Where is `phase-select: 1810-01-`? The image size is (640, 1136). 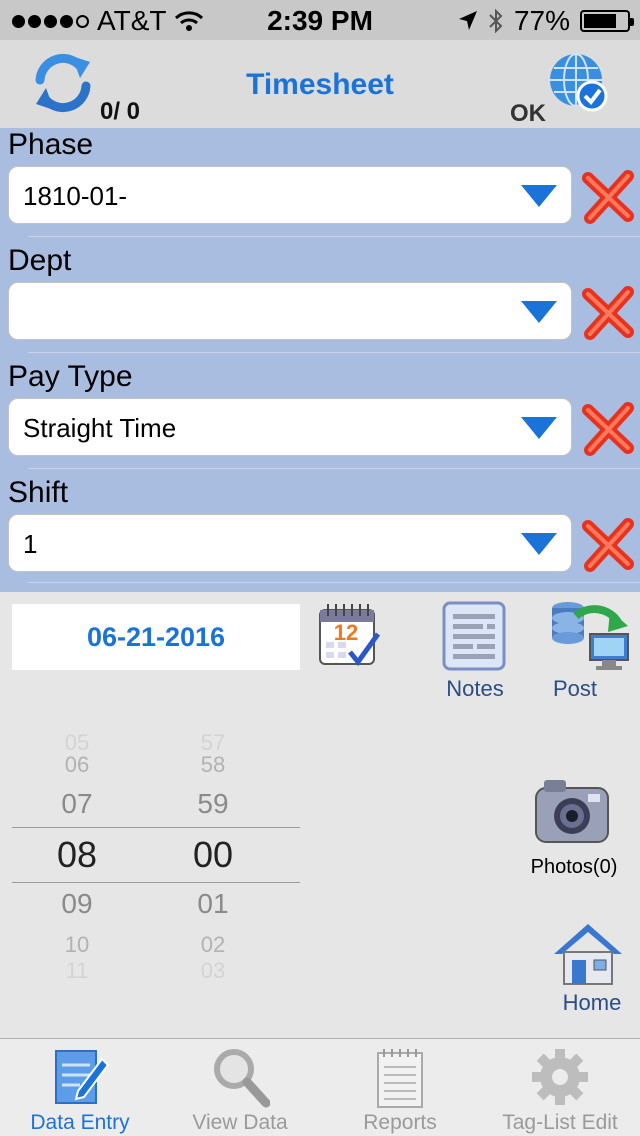 phase-select: 1810-01- is located at coordinates (290, 195).